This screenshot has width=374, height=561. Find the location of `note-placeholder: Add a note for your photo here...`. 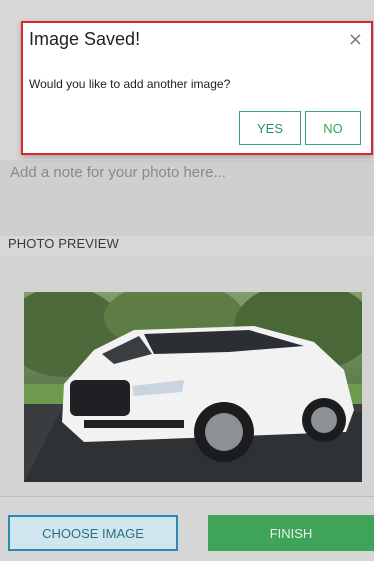

note-placeholder: Add a note for your photo here... is located at coordinates (118, 172).